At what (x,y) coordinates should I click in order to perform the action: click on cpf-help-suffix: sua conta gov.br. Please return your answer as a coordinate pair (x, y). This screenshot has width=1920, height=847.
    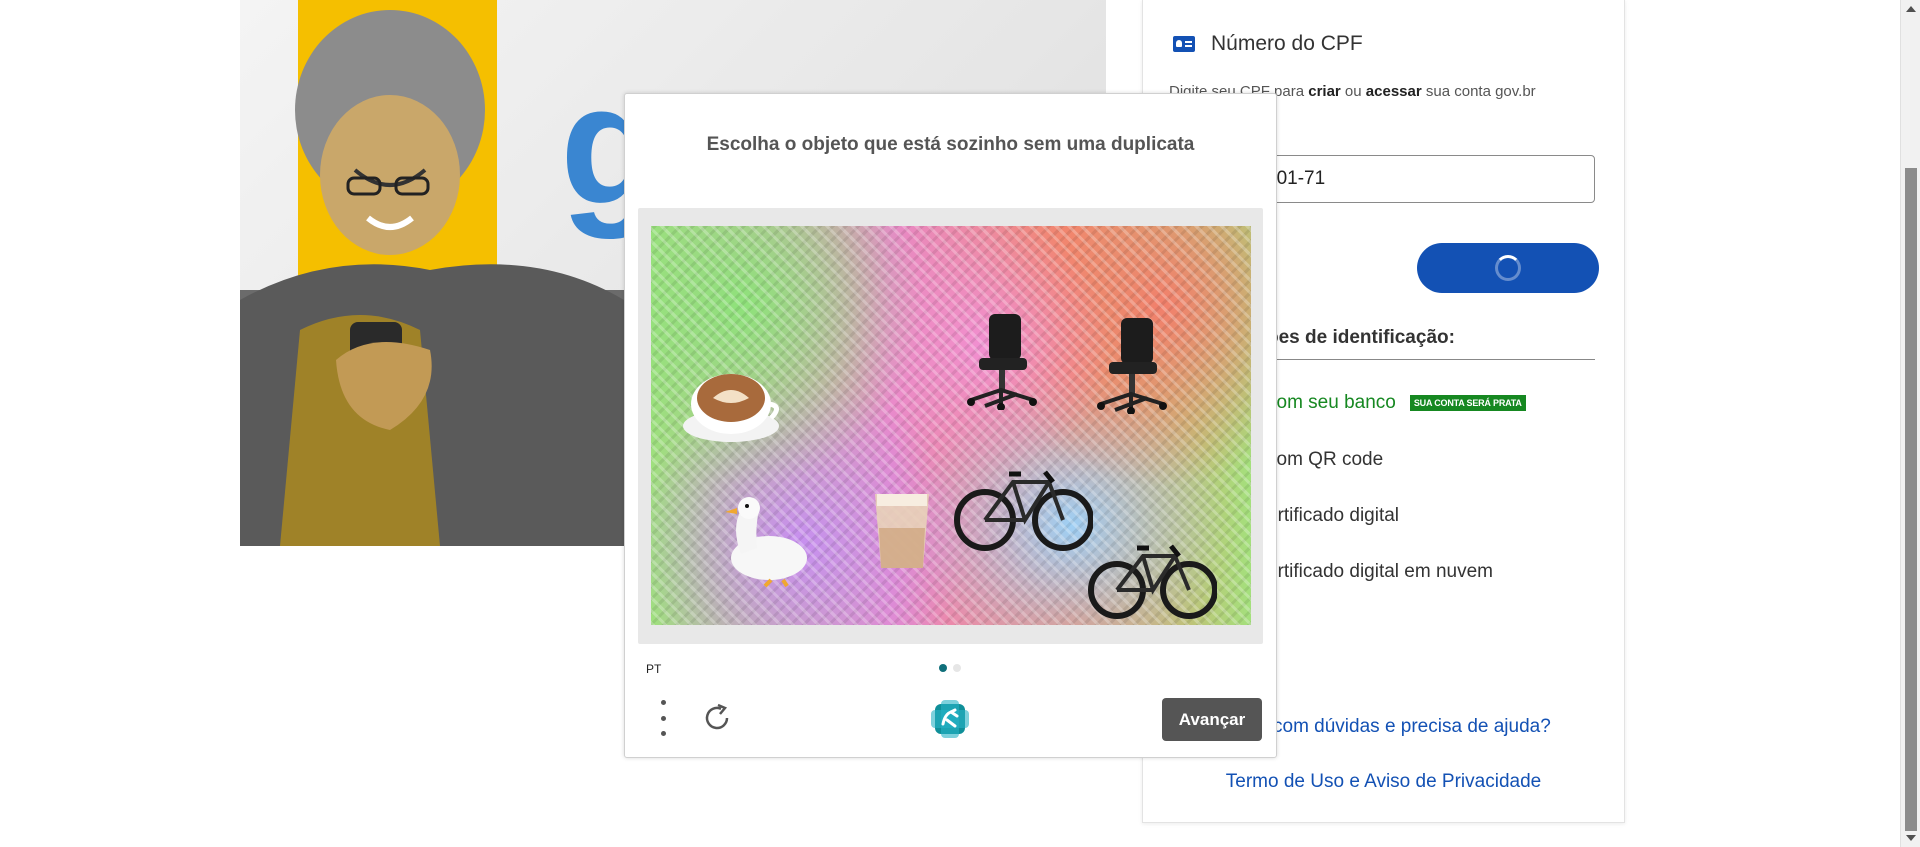
    Looking at the image, I should click on (1478, 91).